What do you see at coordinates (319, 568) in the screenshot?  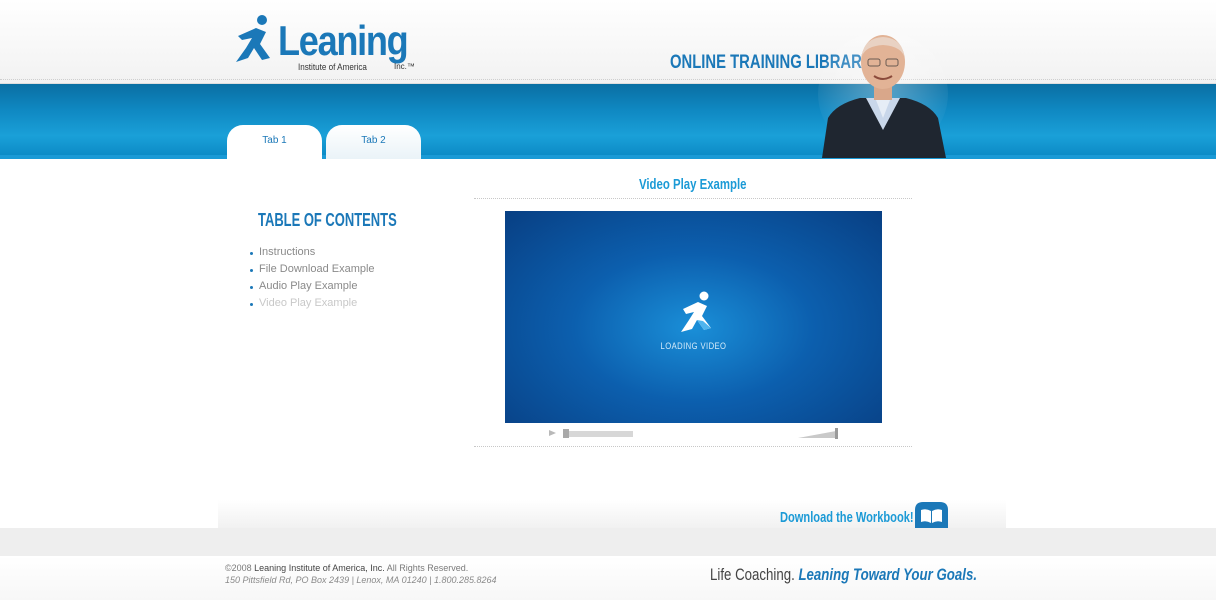 I see `company-name: Leaning Institute of America, Inc.` at bounding box center [319, 568].